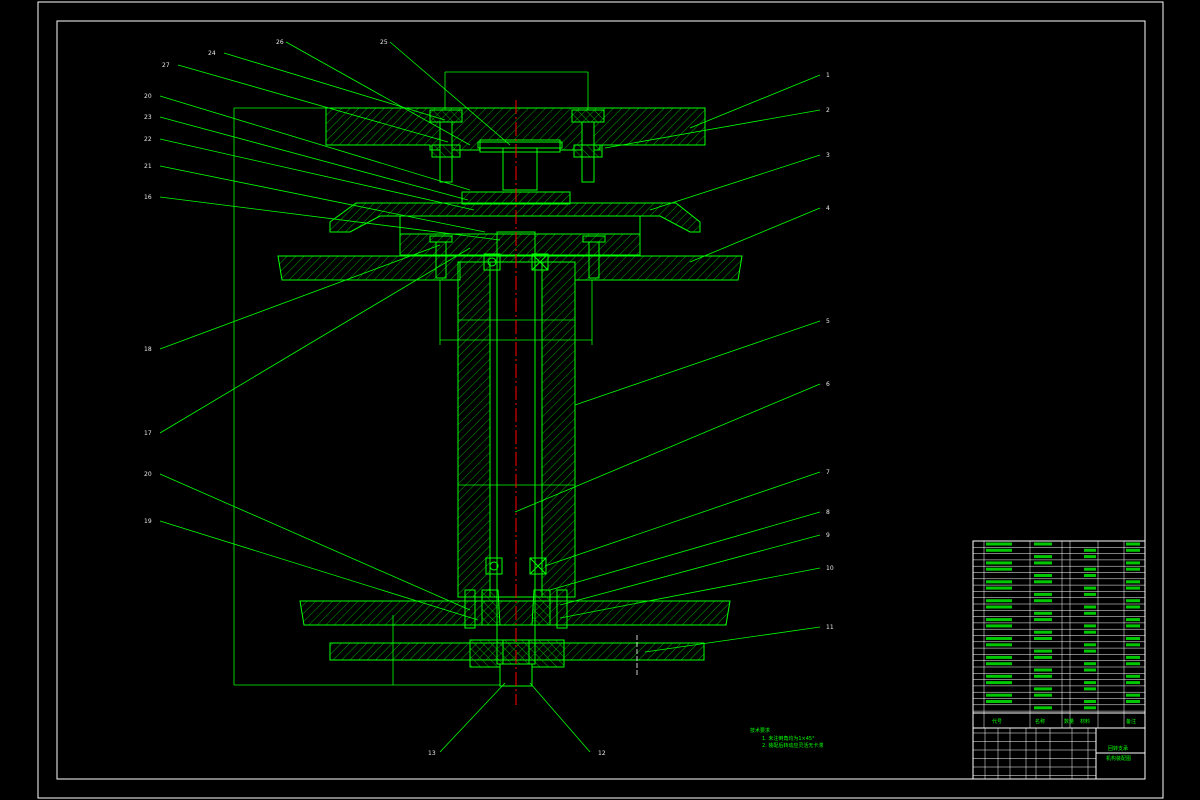  What do you see at coordinates (828, 75) in the screenshot?
I see `callout-right-1: 1` at bounding box center [828, 75].